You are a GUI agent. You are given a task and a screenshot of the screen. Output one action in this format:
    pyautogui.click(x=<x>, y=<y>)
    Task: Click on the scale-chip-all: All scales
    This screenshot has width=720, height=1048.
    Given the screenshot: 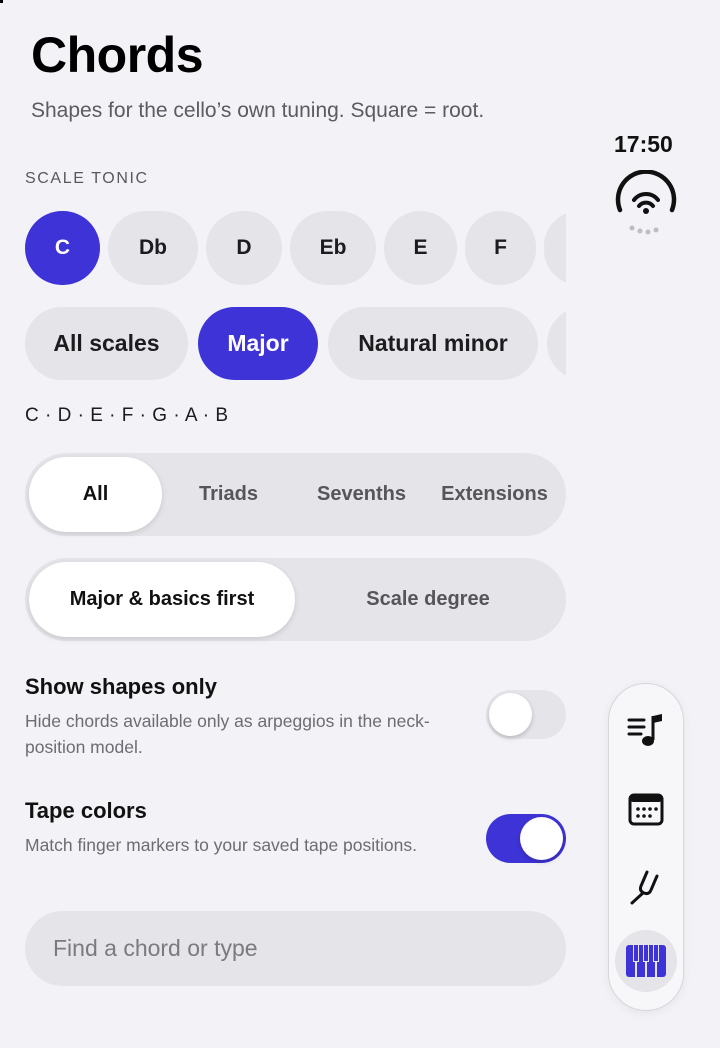 What is the action you would take?
    pyautogui.click(x=106, y=343)
    